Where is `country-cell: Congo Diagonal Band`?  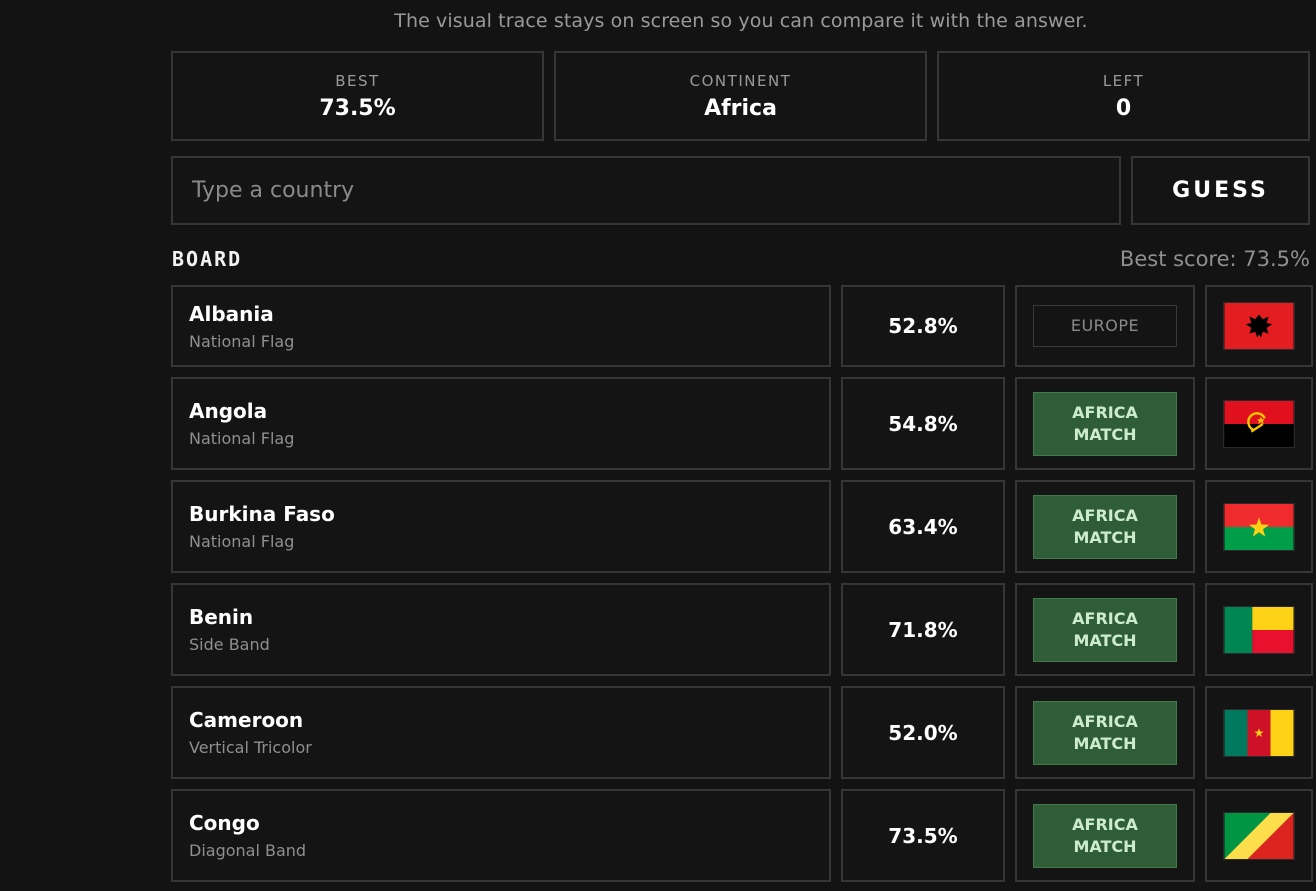 country-cell: Congo Diagonal Band is located at coordinates (501, 835).